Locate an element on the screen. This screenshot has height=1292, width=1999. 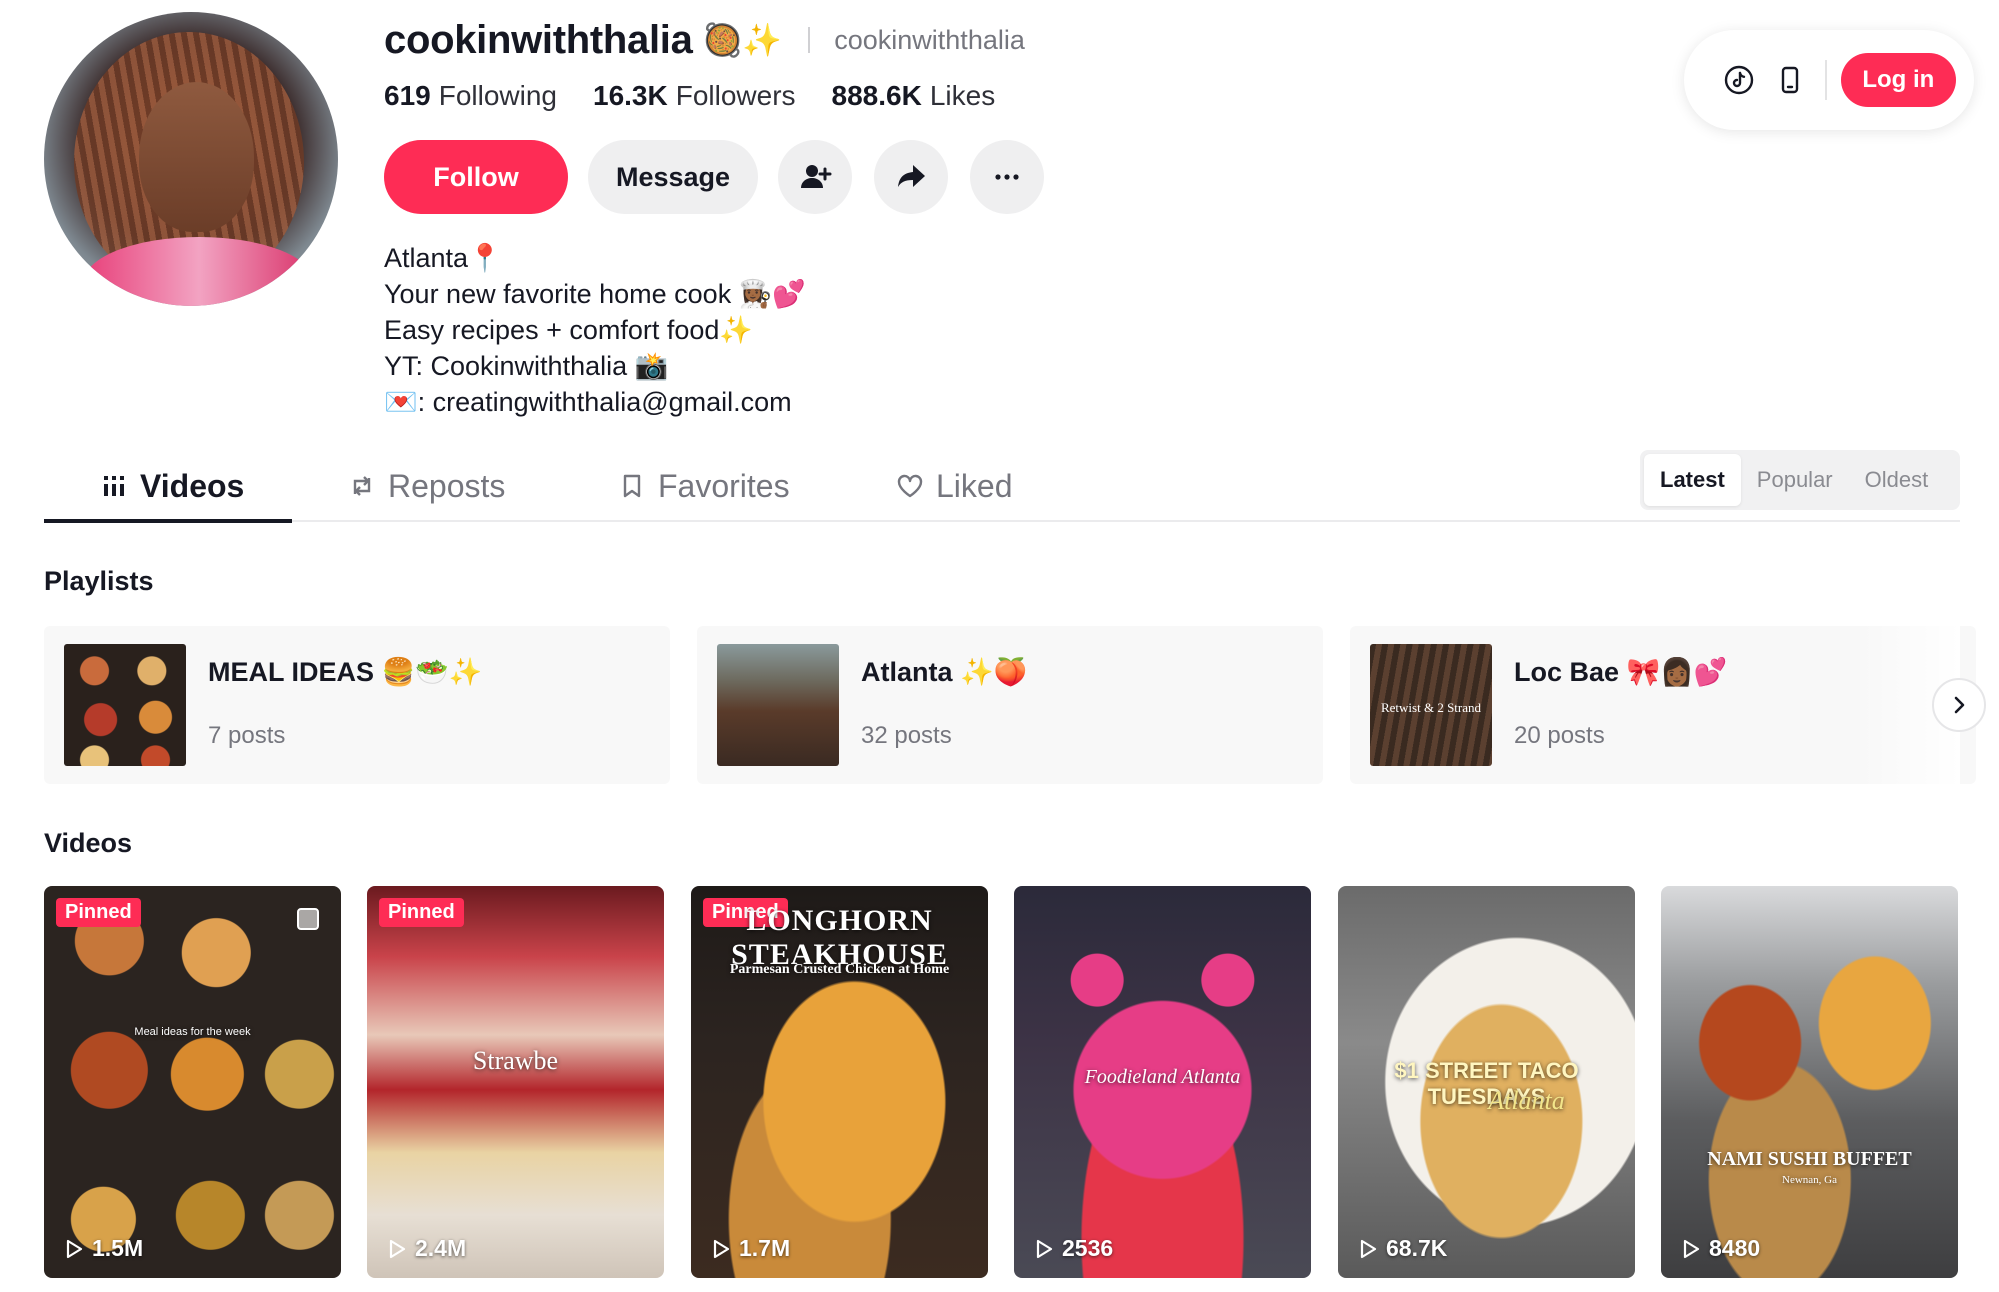
stat-label: Likes is located at coordinates (962, 95).